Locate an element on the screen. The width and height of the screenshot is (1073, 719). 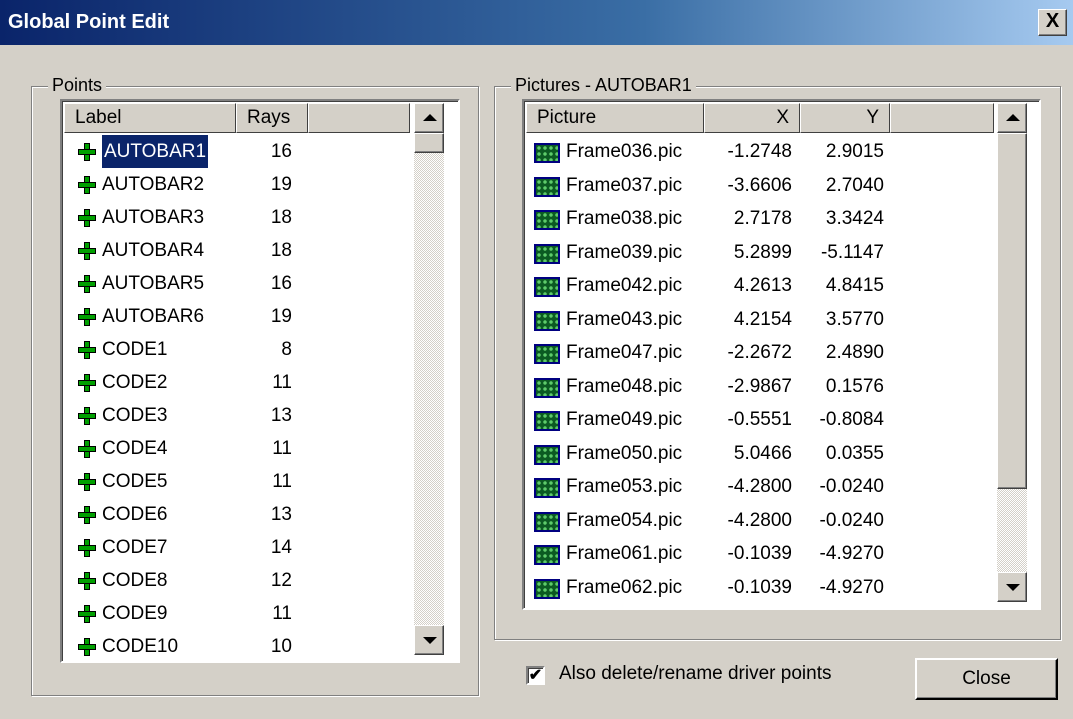
column-header-x: X is located at coordinates (752, 118).